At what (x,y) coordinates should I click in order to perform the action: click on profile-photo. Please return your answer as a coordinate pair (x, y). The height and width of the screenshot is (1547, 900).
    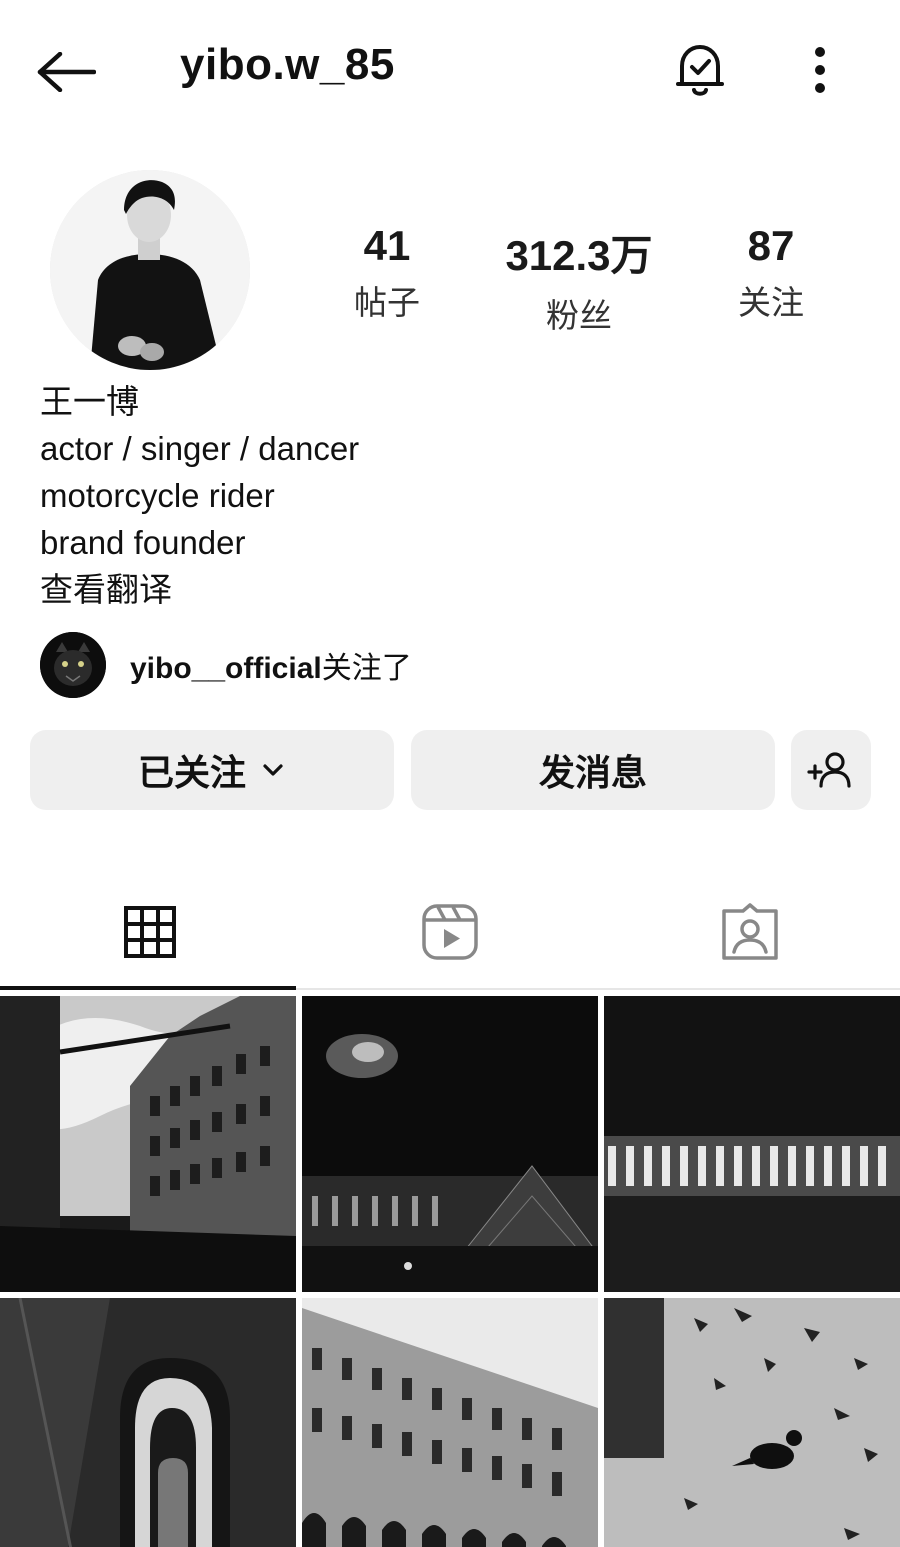
    Looking at the image, I should click on (150, 270).